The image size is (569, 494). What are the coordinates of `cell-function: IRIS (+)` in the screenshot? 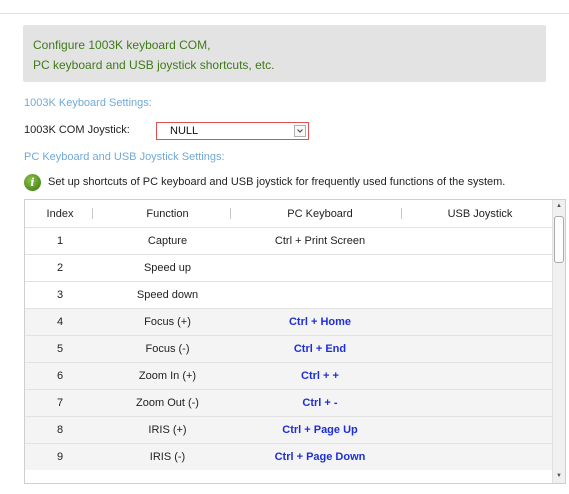 It's located at (167, 430).